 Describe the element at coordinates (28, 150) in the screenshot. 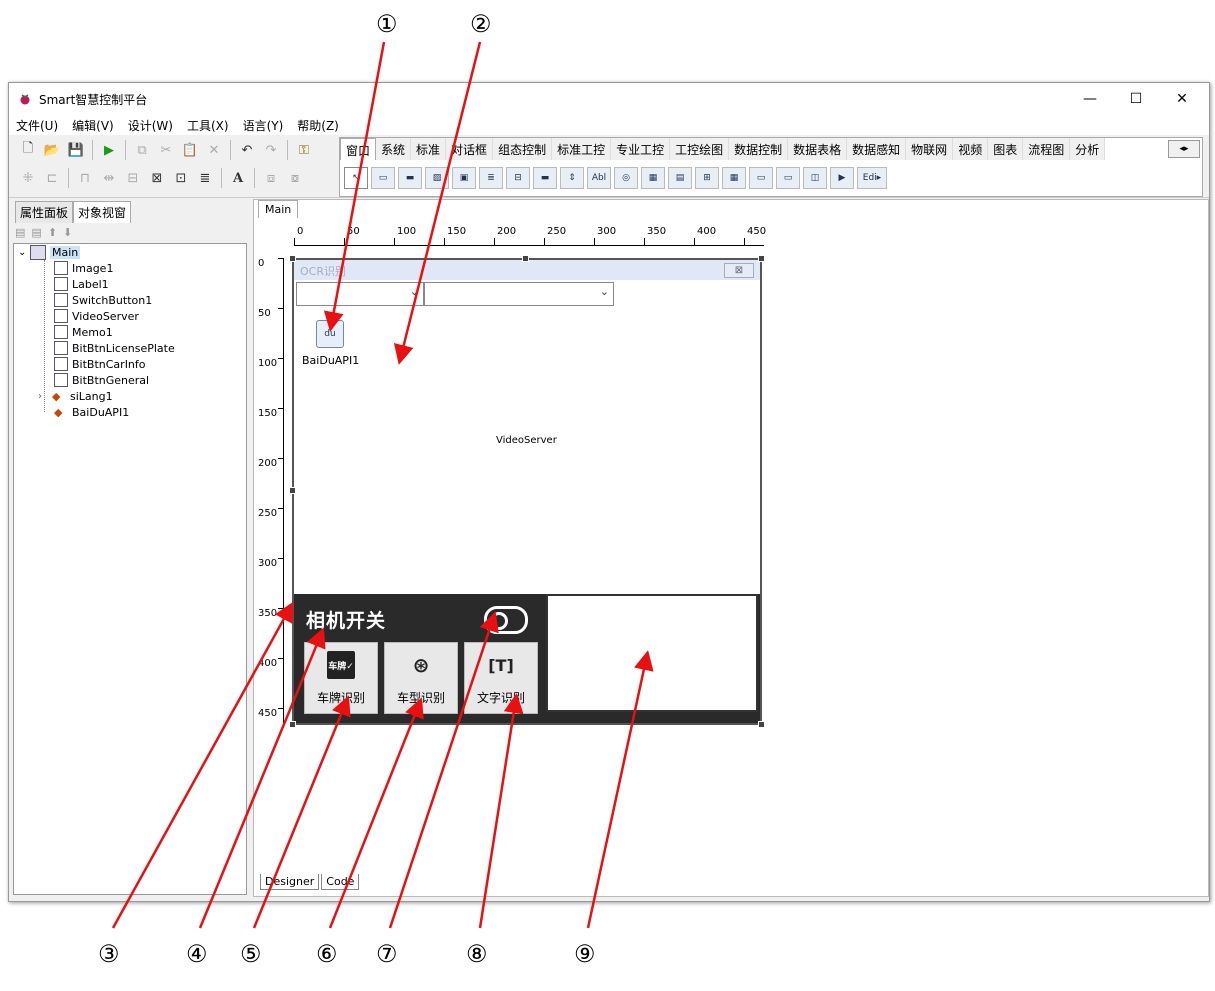

I see `new-file-icon: 🗋` at that location.